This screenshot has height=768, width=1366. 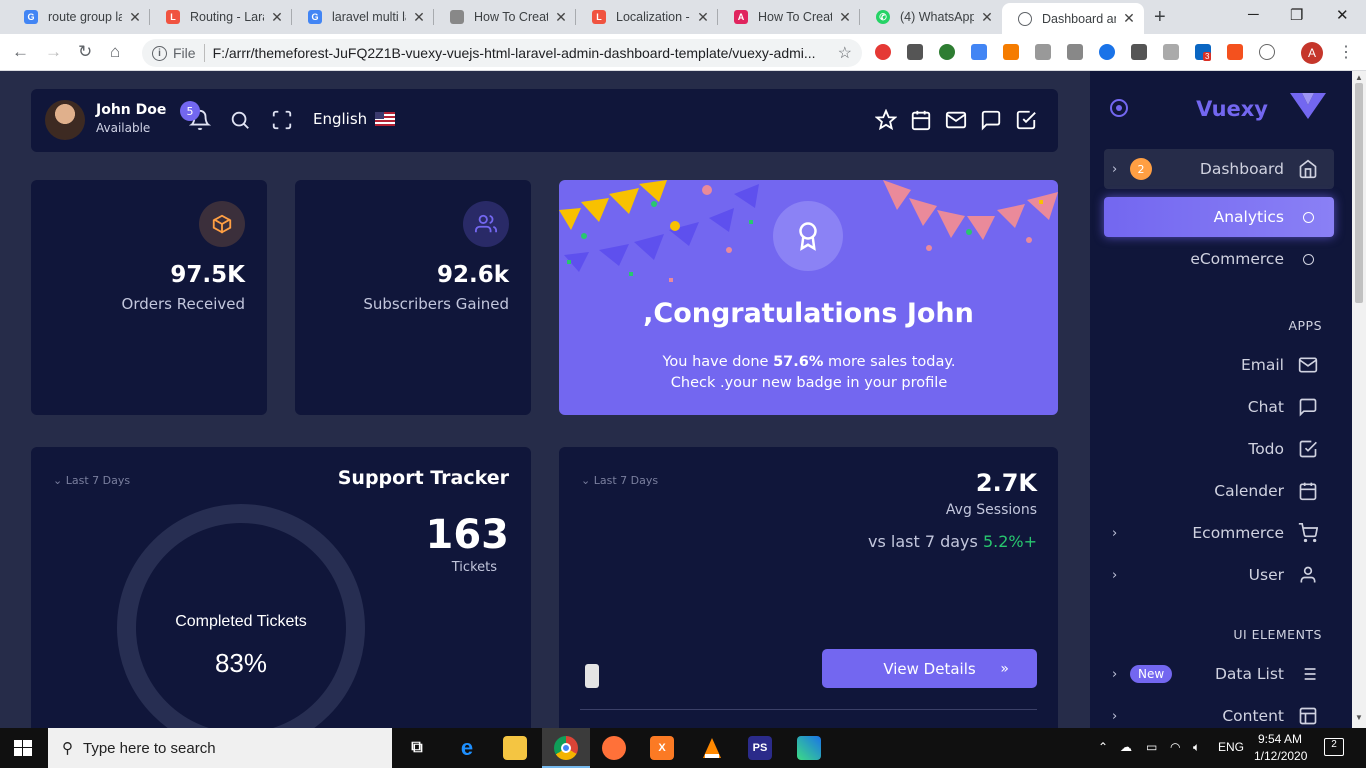 I want to click on task-view-icon: ⧉, so click(x=417, y=748).